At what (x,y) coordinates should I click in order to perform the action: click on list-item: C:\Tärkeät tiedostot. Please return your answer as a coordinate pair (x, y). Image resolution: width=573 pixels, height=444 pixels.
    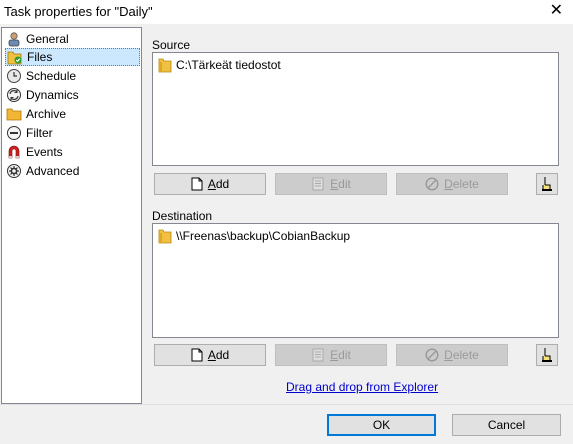
    Looking at the image, I should click on (219, 65).